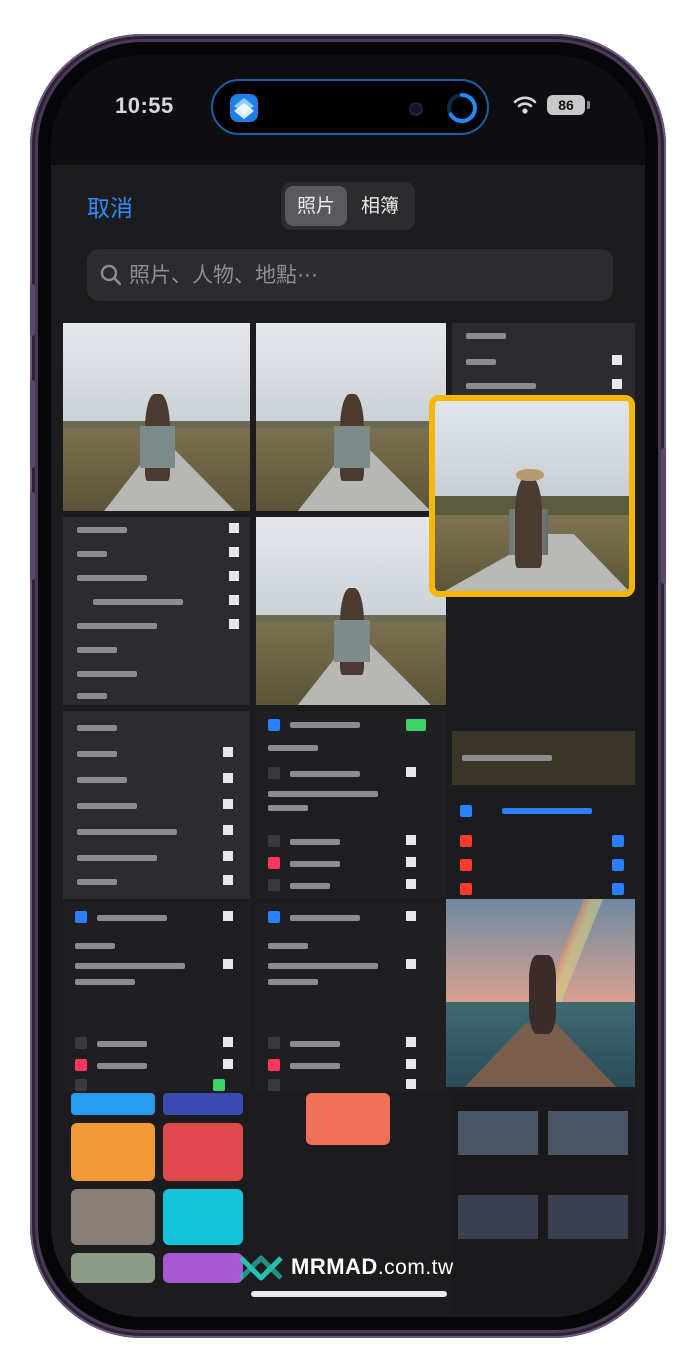  I want to click on watermark-brand: MRMAD, so click(334, 1266).